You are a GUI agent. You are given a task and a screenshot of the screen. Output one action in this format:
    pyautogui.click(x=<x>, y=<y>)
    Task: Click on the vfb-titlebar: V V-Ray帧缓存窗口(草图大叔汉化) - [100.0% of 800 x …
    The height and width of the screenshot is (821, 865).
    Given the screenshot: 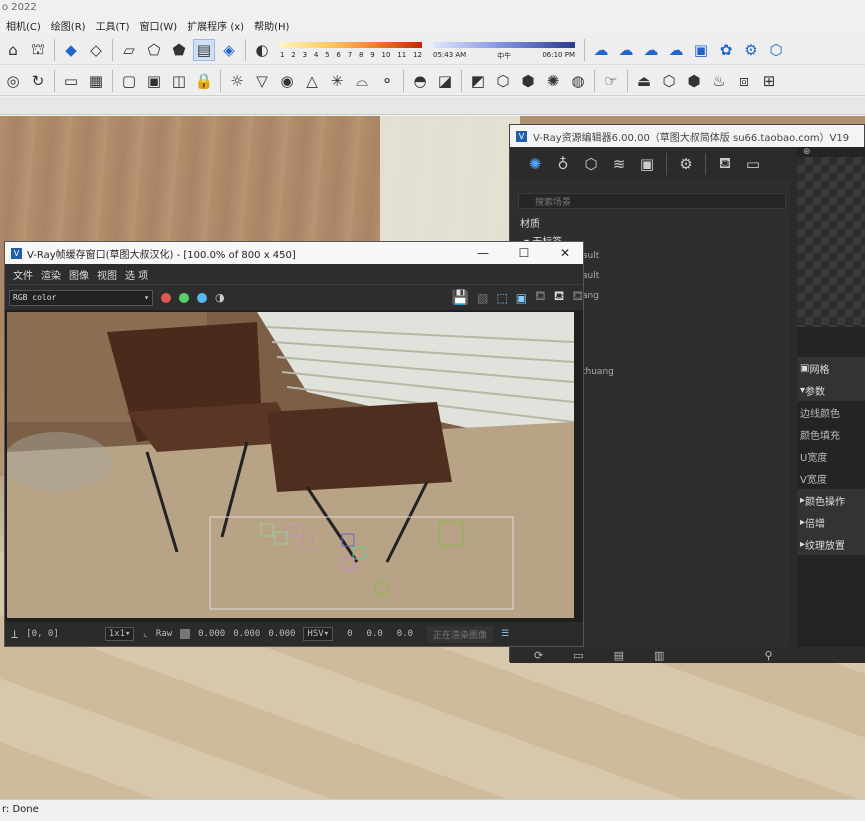 What is the action you would take?
    pyautogui.click(x=294, y=253)
    